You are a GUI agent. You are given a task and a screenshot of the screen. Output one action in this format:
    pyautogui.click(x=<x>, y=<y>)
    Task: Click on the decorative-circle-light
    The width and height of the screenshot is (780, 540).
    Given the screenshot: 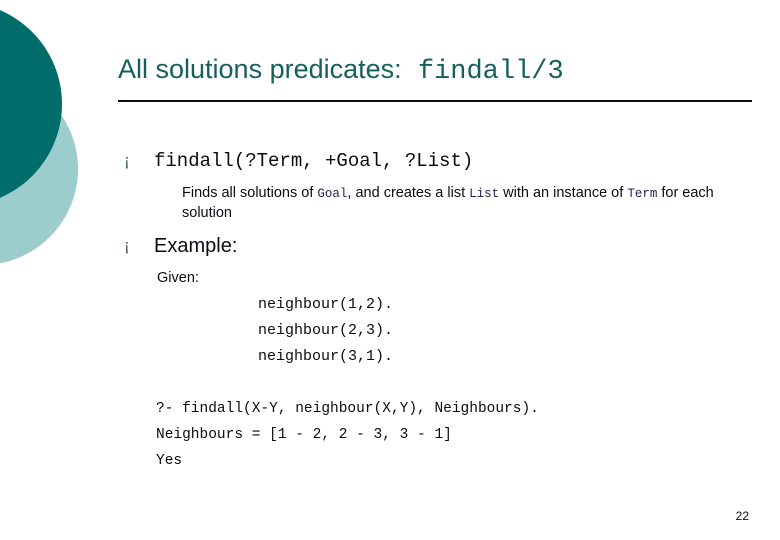 What is the action you would take?
    pyautogui.click(x=39, y=169)
    